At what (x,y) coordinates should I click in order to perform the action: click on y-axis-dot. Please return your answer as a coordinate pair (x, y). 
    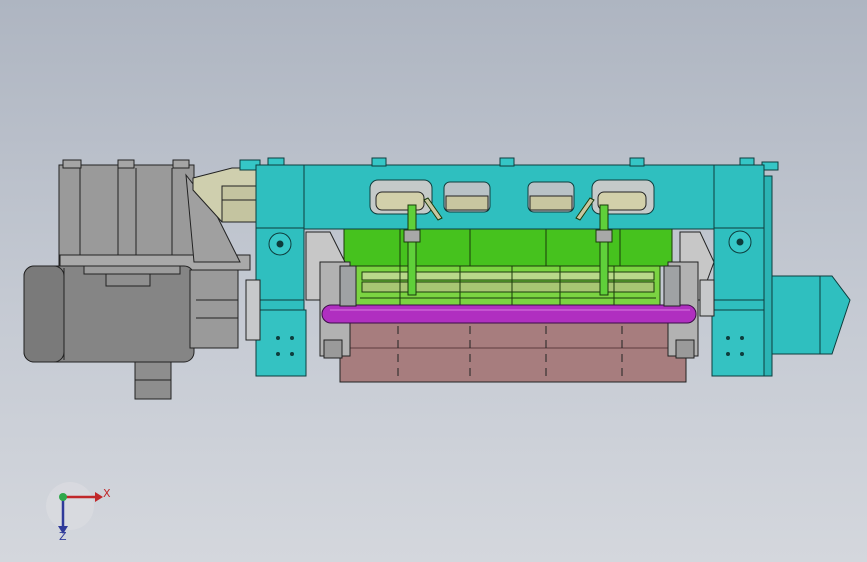
    Looking at the image, I should click on (63, 497).